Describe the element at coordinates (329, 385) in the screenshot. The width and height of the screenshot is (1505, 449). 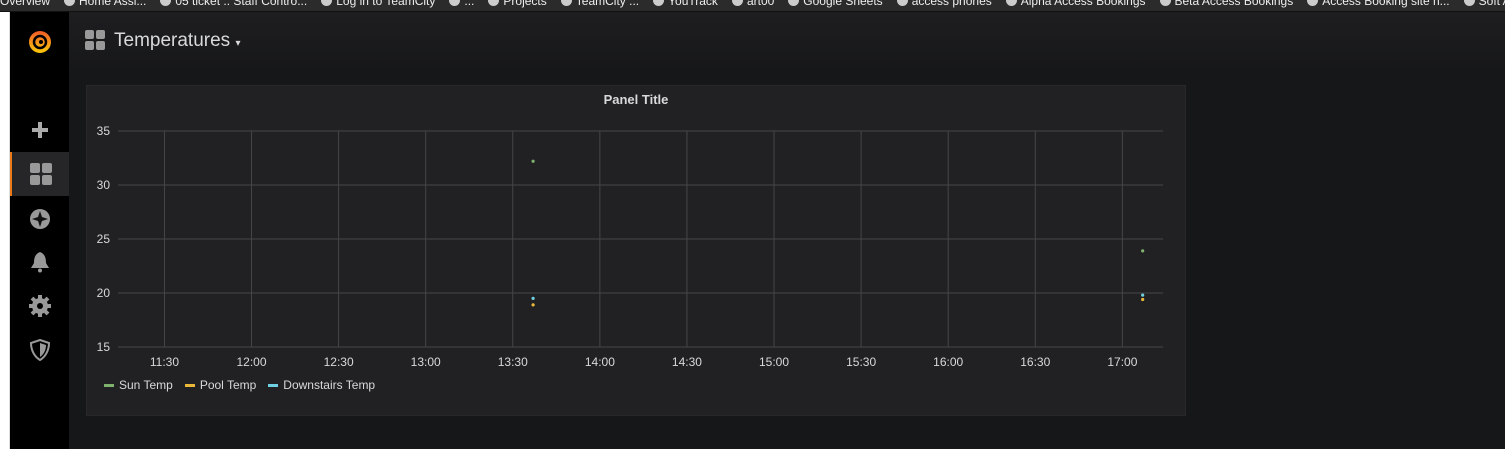
I see `legend-label: Downstairs Temp` at that location.